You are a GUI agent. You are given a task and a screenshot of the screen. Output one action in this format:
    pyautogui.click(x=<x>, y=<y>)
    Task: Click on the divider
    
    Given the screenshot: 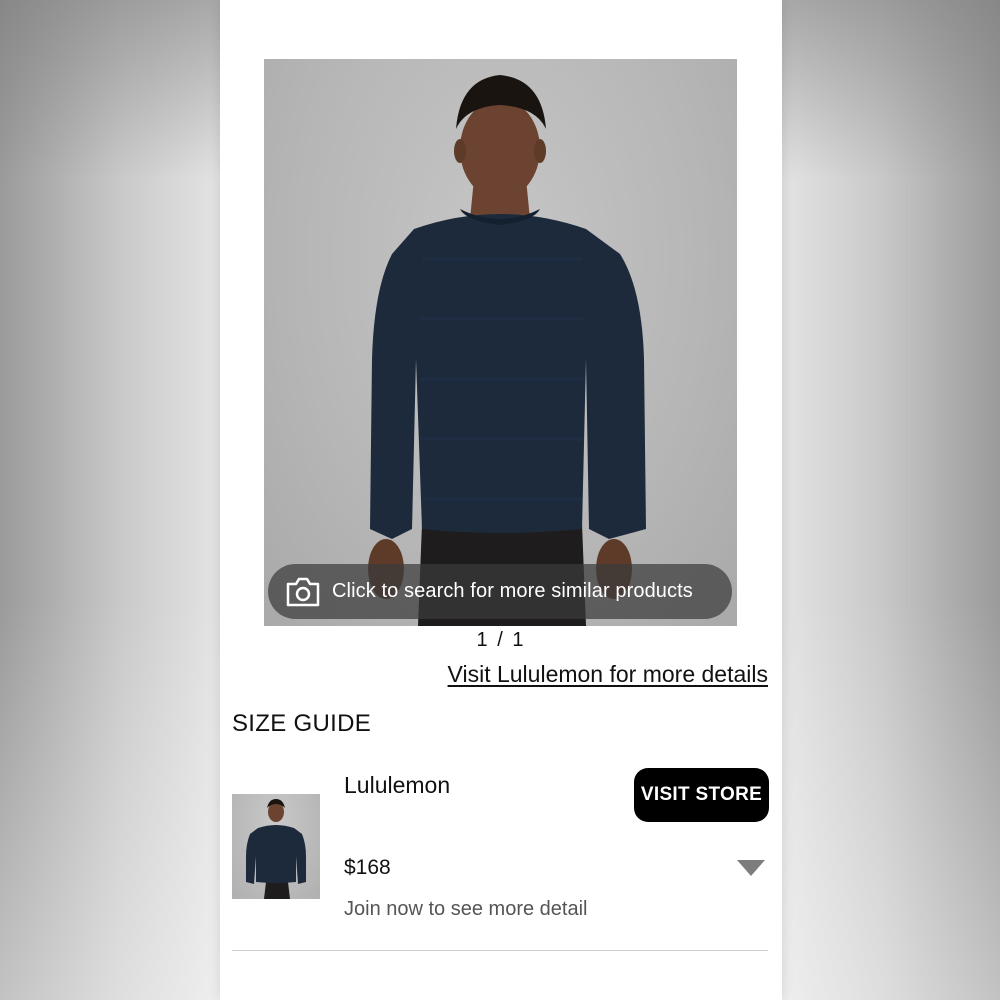 What is the action you would take?
    pyautogui.click(x=500, y=950)
    